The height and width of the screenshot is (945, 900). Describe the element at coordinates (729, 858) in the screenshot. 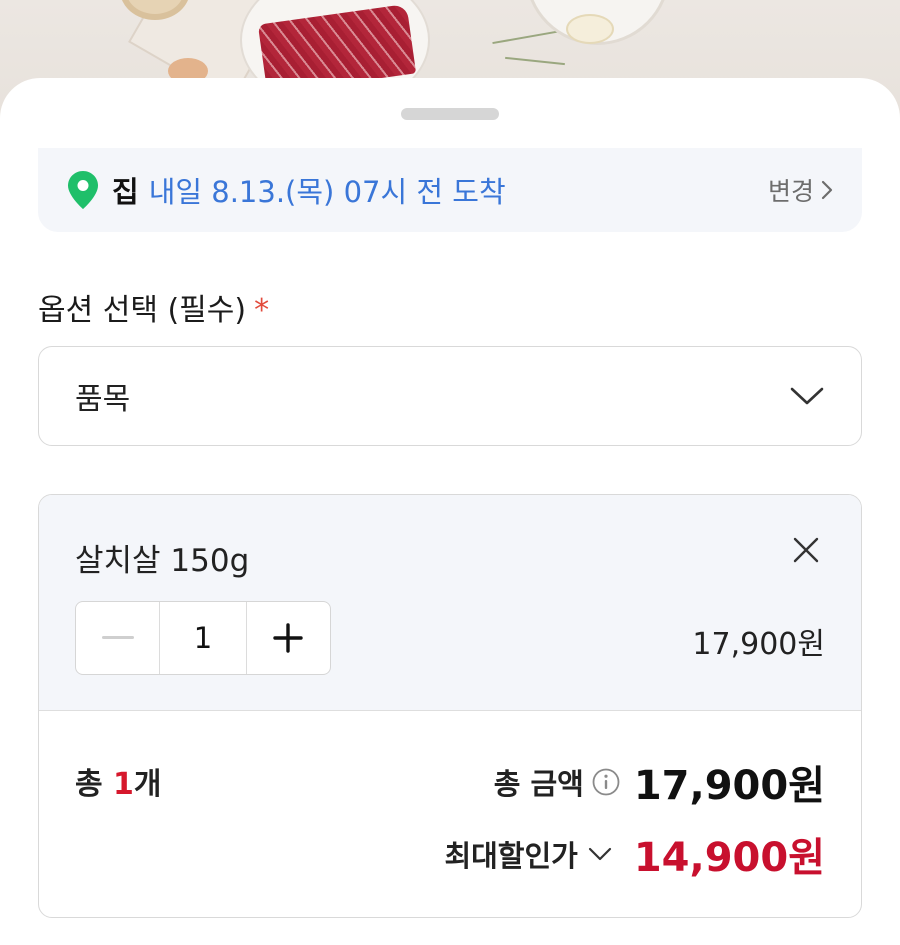

I see `max-discount-price: 14,900원` at that location.